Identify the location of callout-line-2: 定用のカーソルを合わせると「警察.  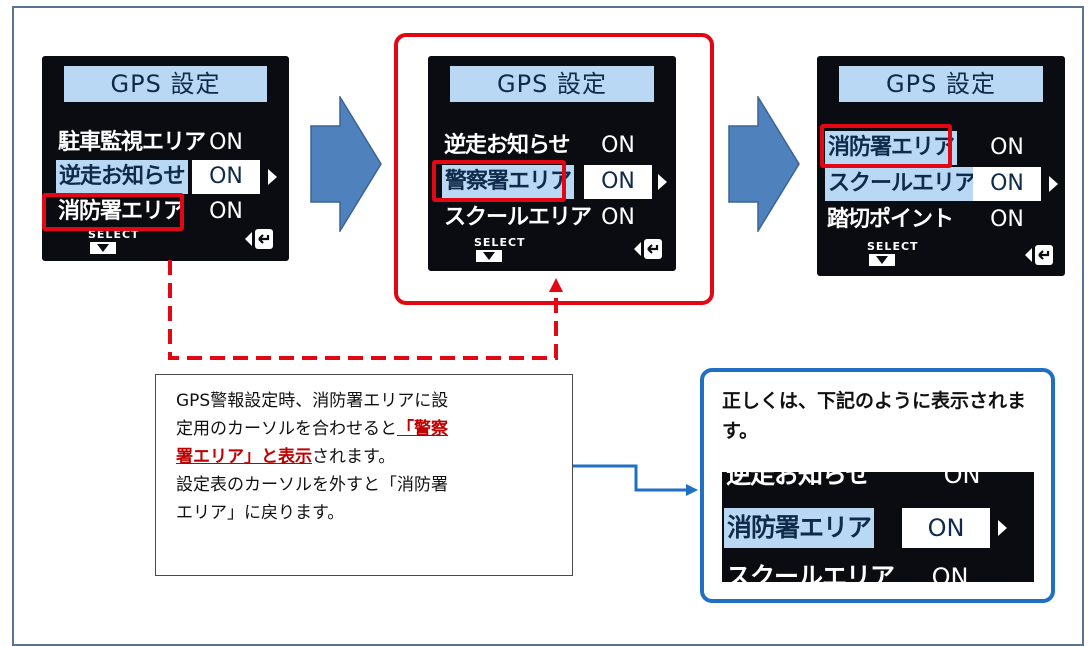
(364, 429).